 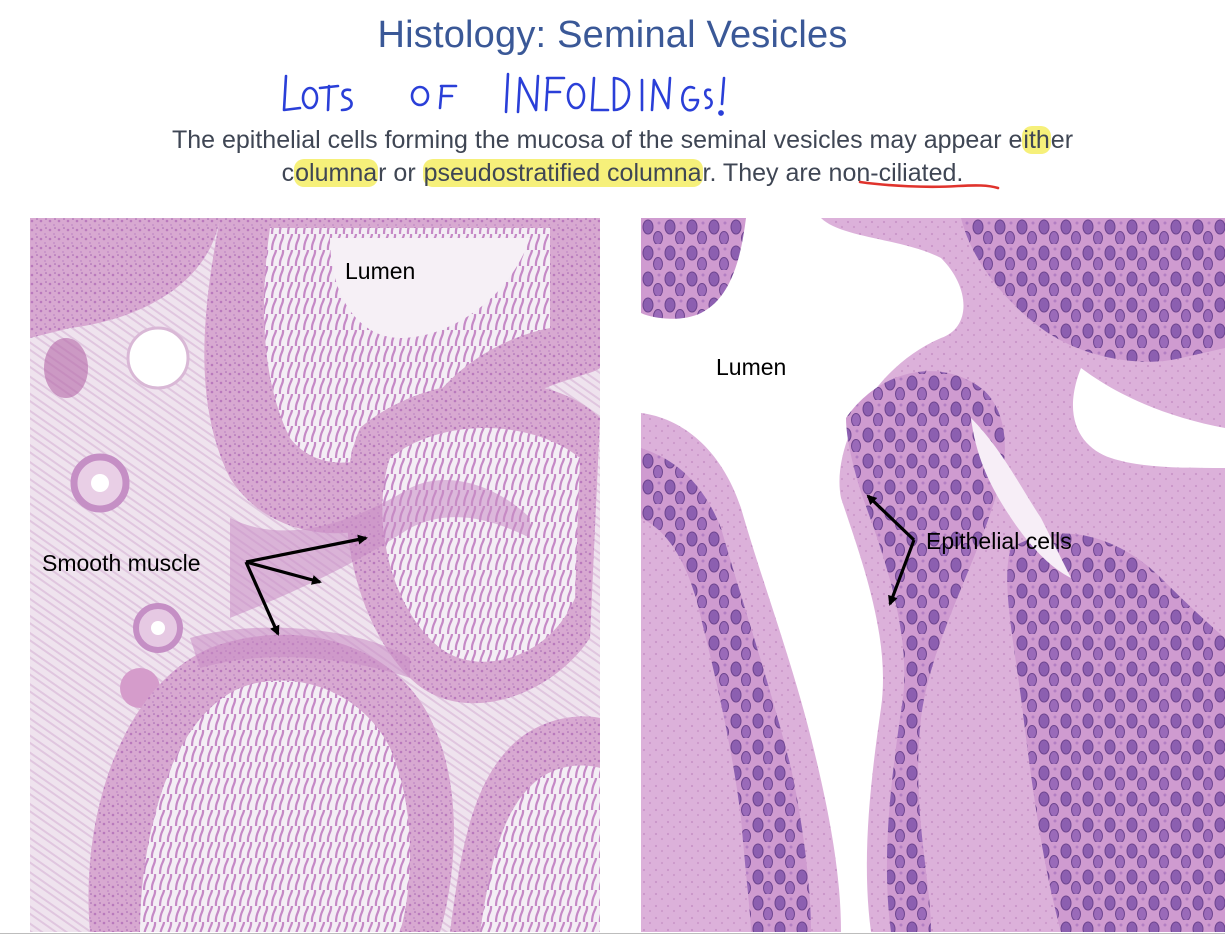 I want to click on label-lumen-right: Lumen, so click(x=751, y=367).